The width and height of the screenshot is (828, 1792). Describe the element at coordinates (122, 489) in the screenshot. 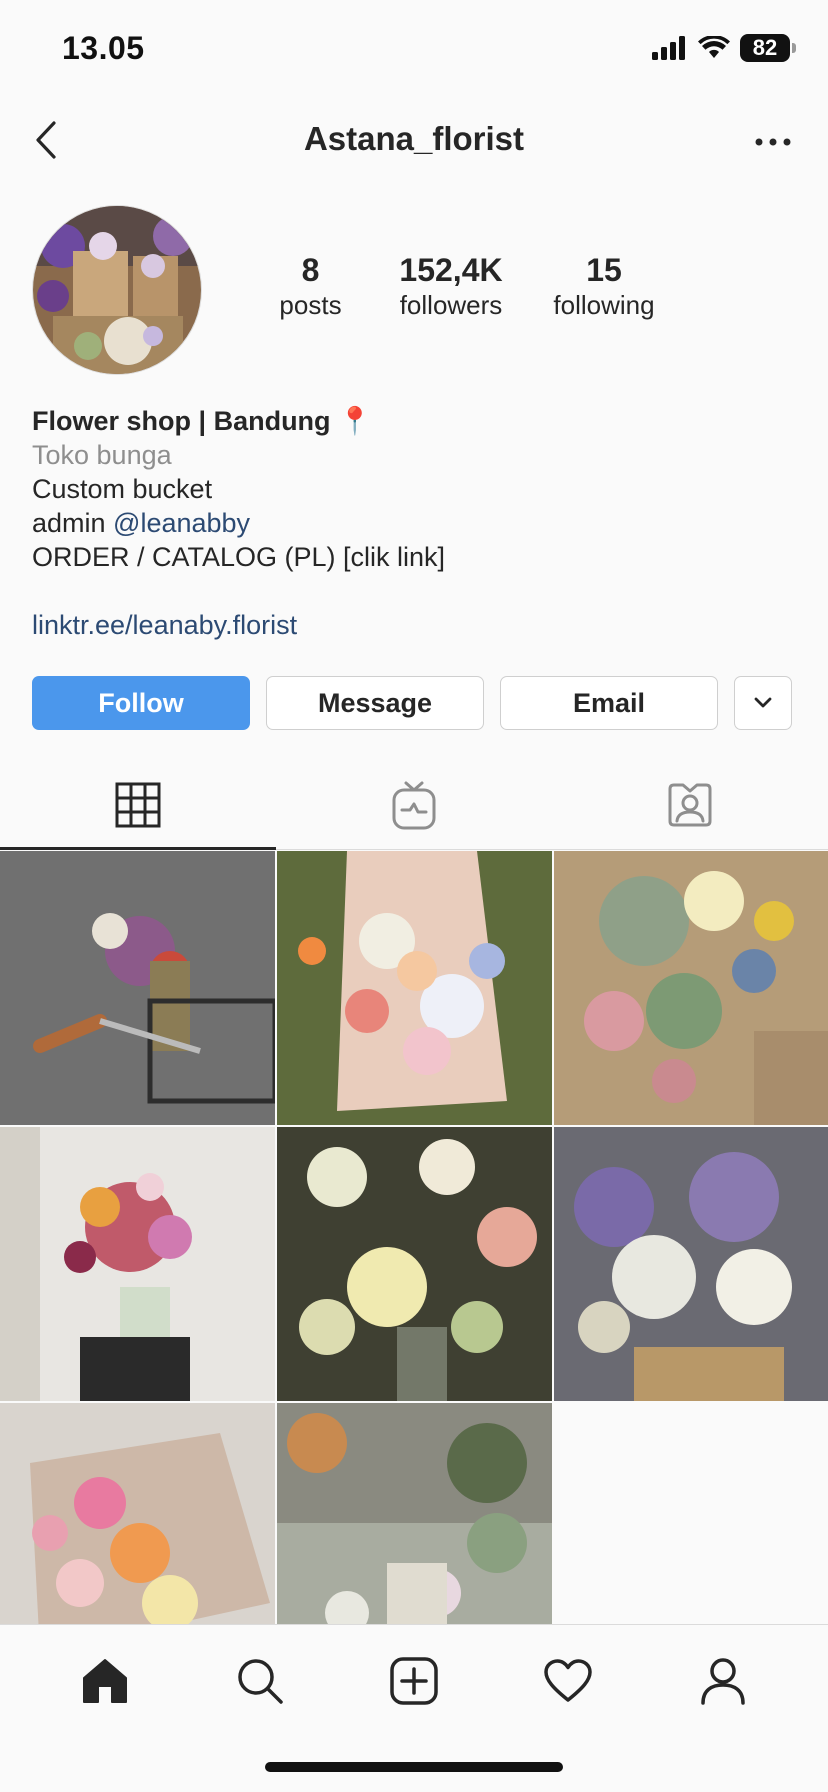

I see `bio-line-custom: Custom bucket` at that location.